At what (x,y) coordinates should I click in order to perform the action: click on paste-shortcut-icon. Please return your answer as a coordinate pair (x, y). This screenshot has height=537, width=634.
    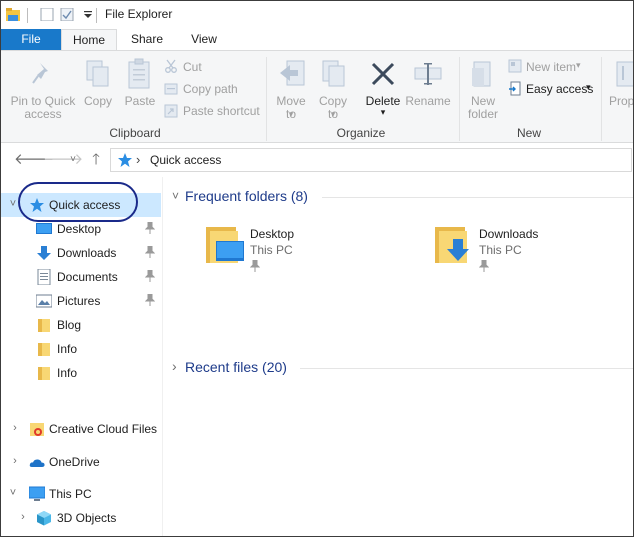
    Looking at the image, I should click on (171, 111).